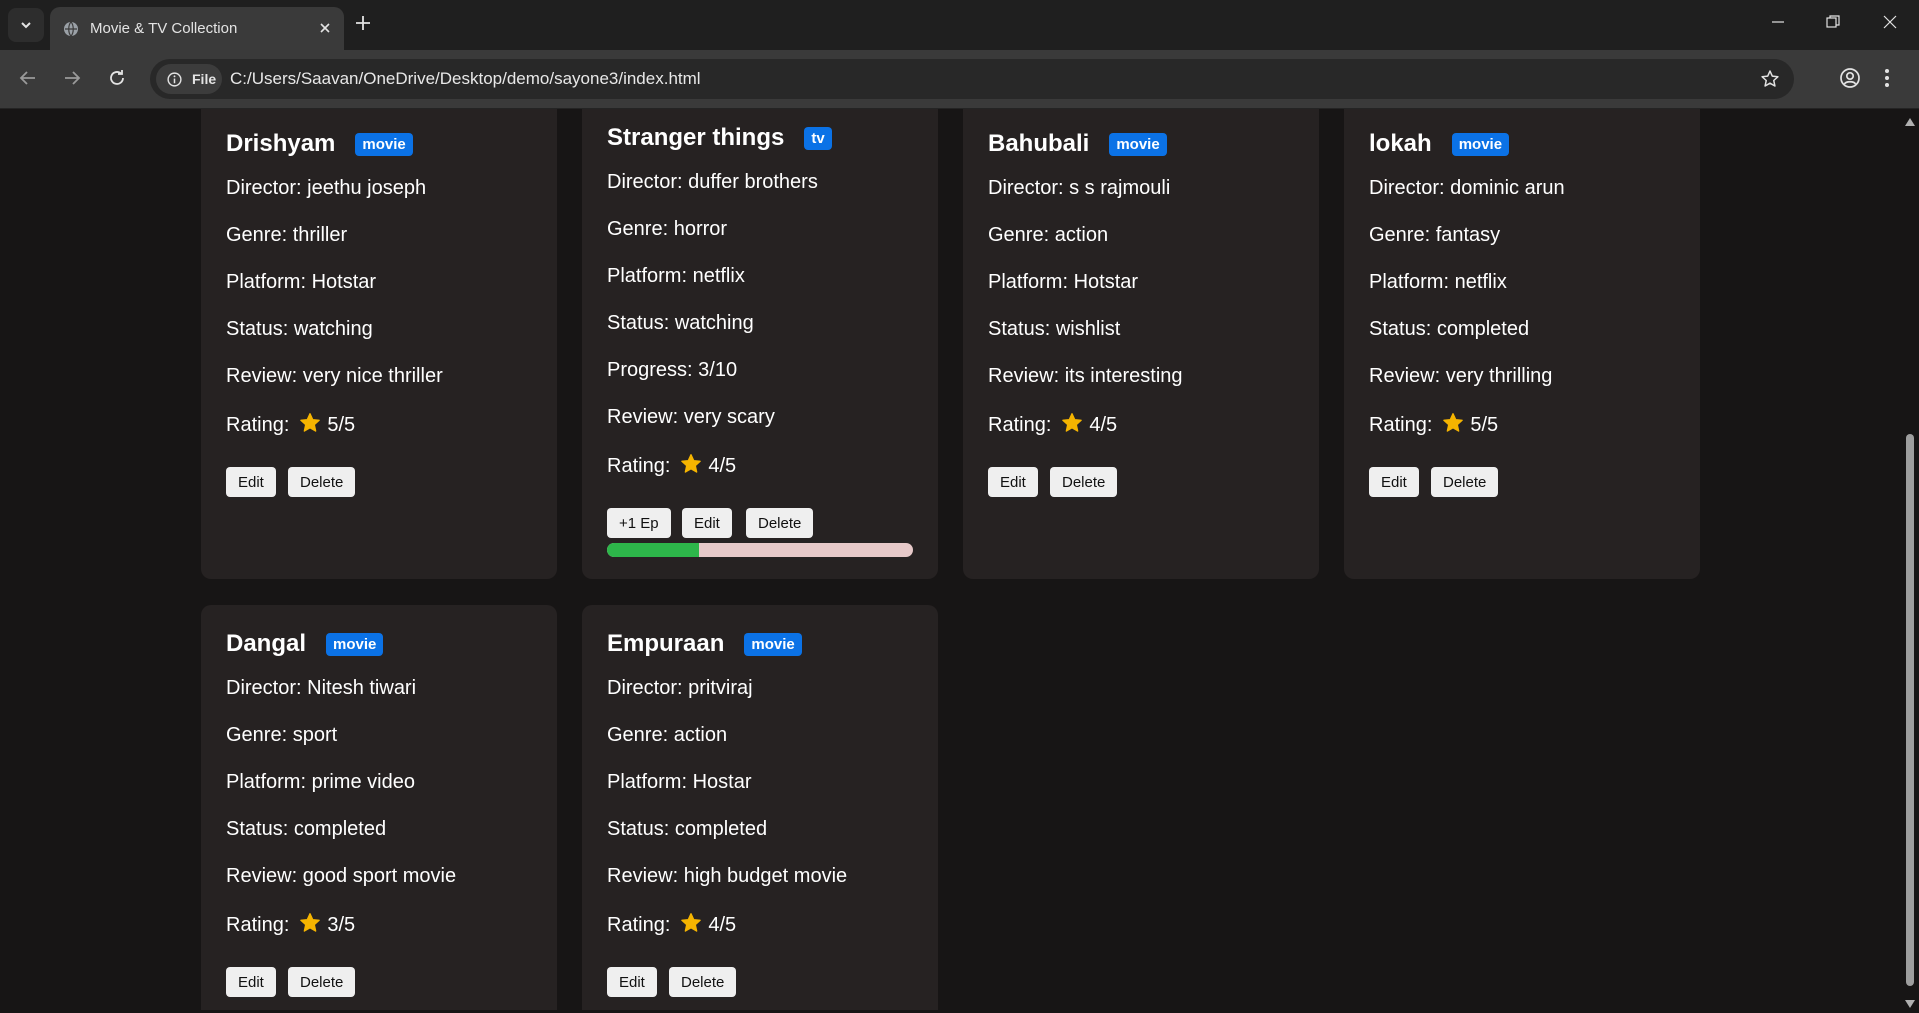  I want to click on browser-tab: Movie & TV Collection, so click(197, 28).